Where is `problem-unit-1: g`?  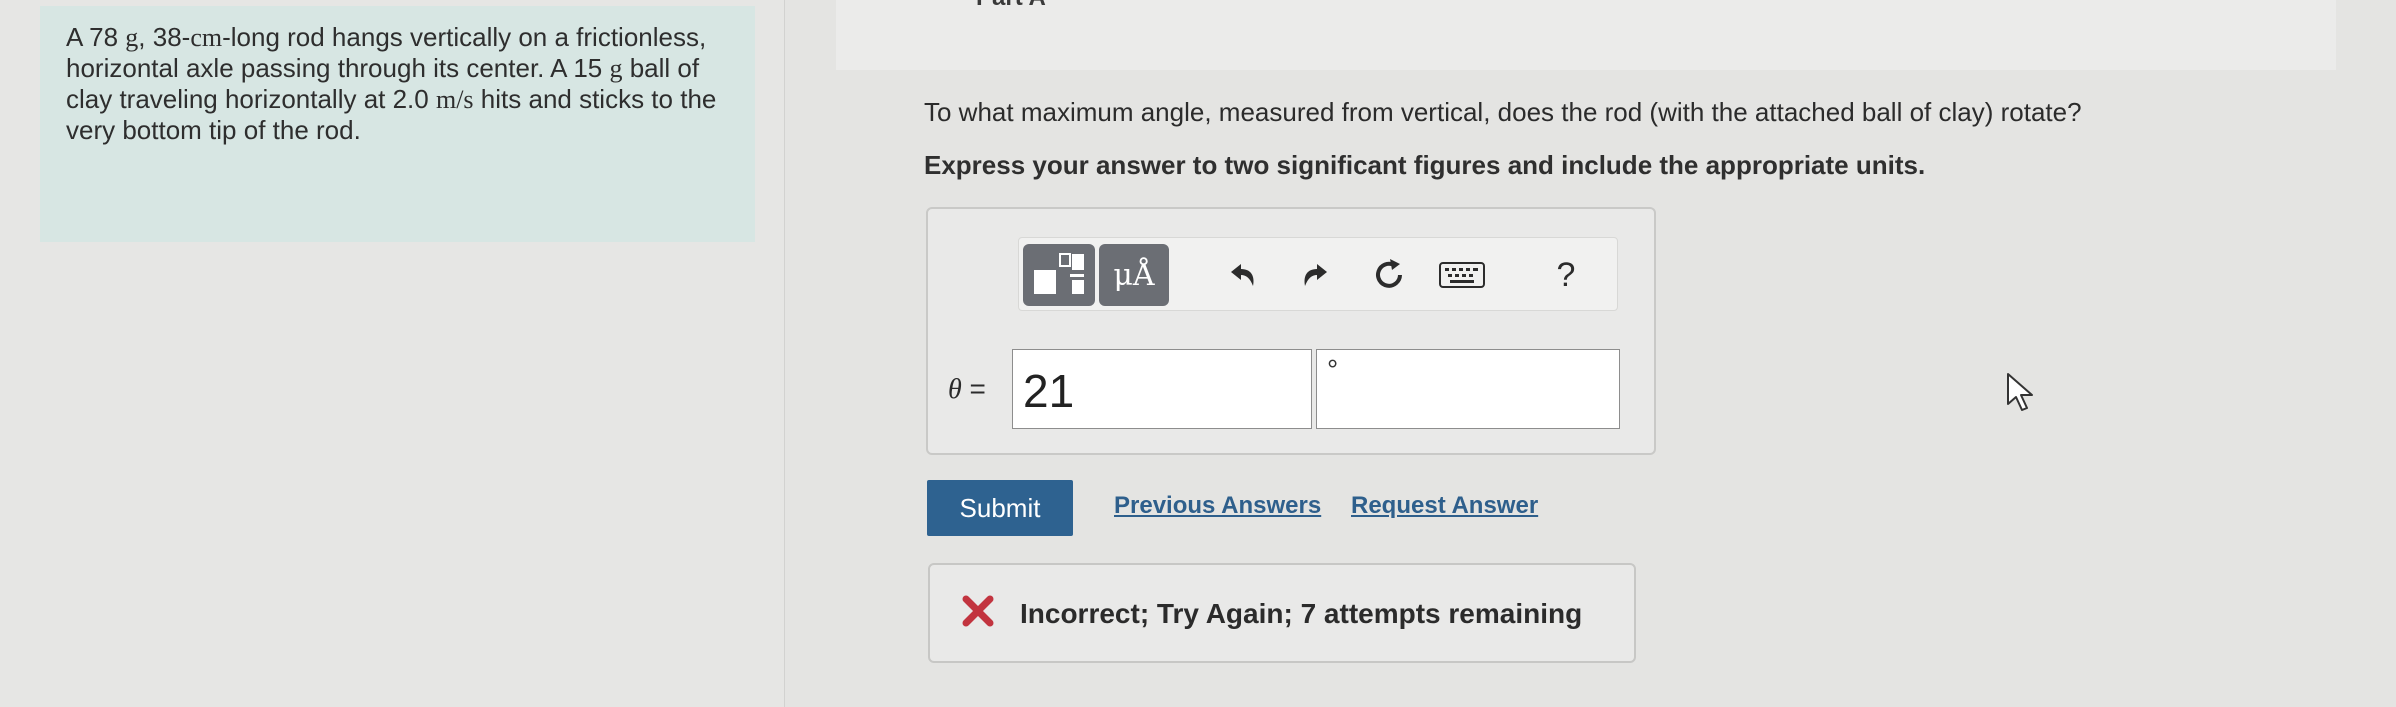 problem-unit-1: g is located at coordinates (132, 37).